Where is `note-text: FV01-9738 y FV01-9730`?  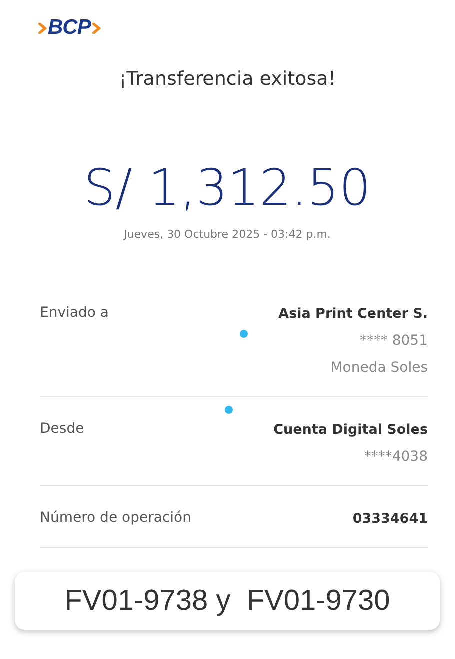
note-text: FV01-9738 y FV01-9730 is located at coordinates (227, 601).